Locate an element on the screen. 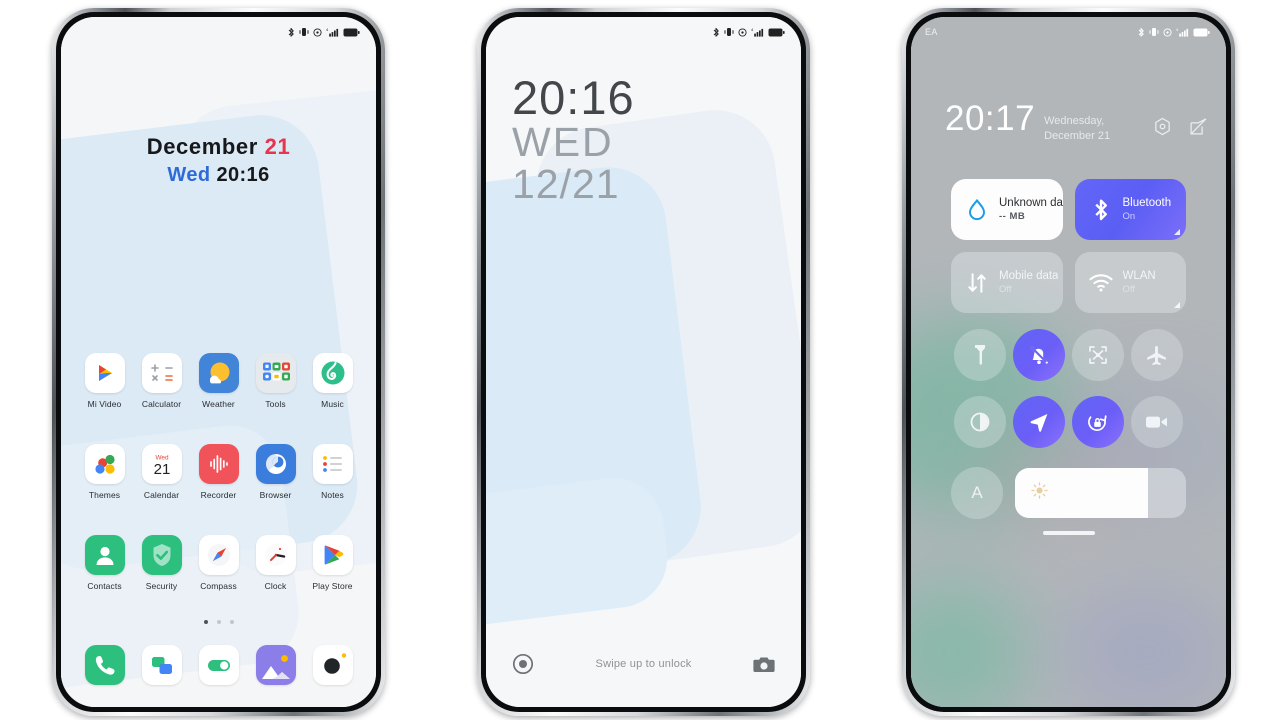  card-bluetooth: Bluetooth On is located at coordinates (1130, 209).